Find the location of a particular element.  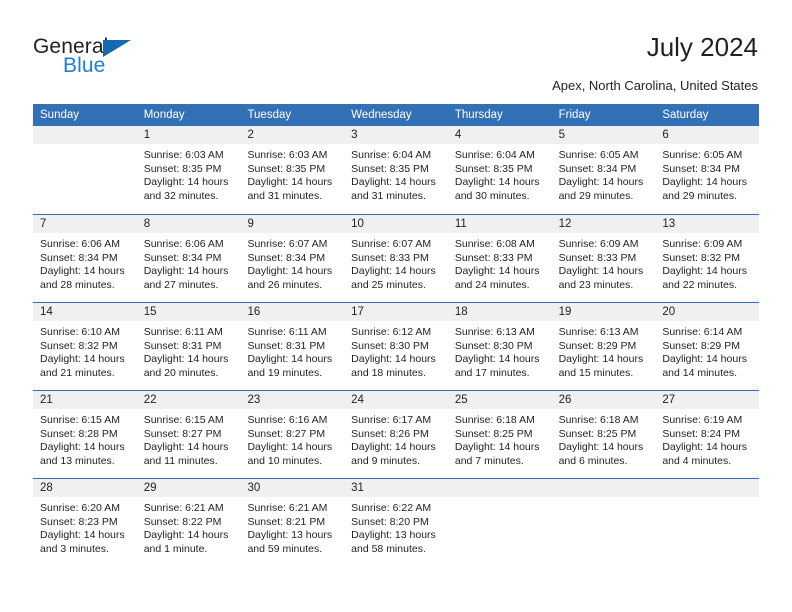

daylight-text: Daylight: 14 hours and 13 minutes. is located at coordinates (82, 454).